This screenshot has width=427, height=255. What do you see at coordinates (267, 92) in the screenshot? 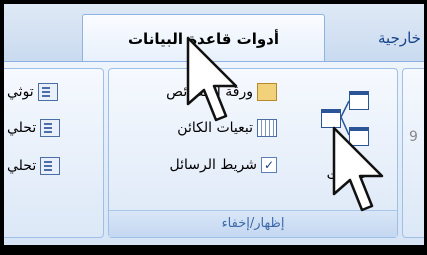
I see `property-sheet-icon` at bounding box center [267, 92].